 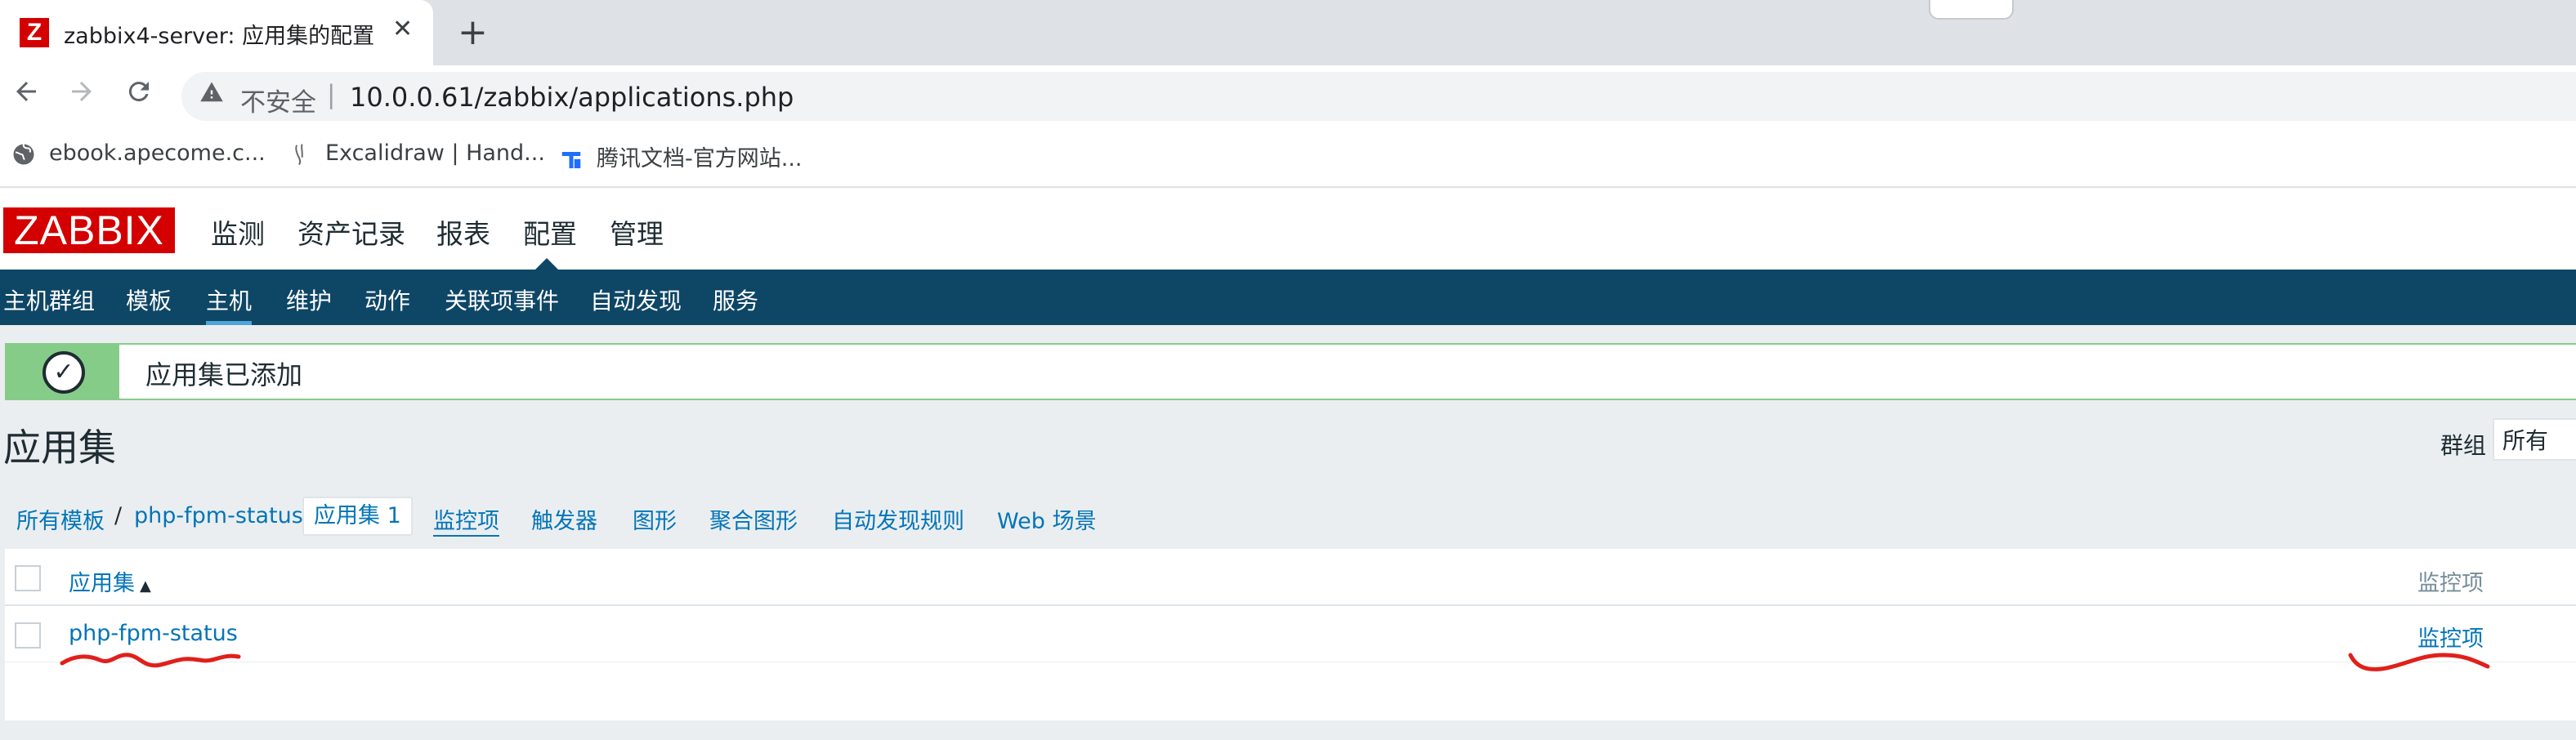 I want to click on browser-tab-strip: Z zabbix4-server: 应用集的配置 ✕ +, so click(x=1288, y=32).